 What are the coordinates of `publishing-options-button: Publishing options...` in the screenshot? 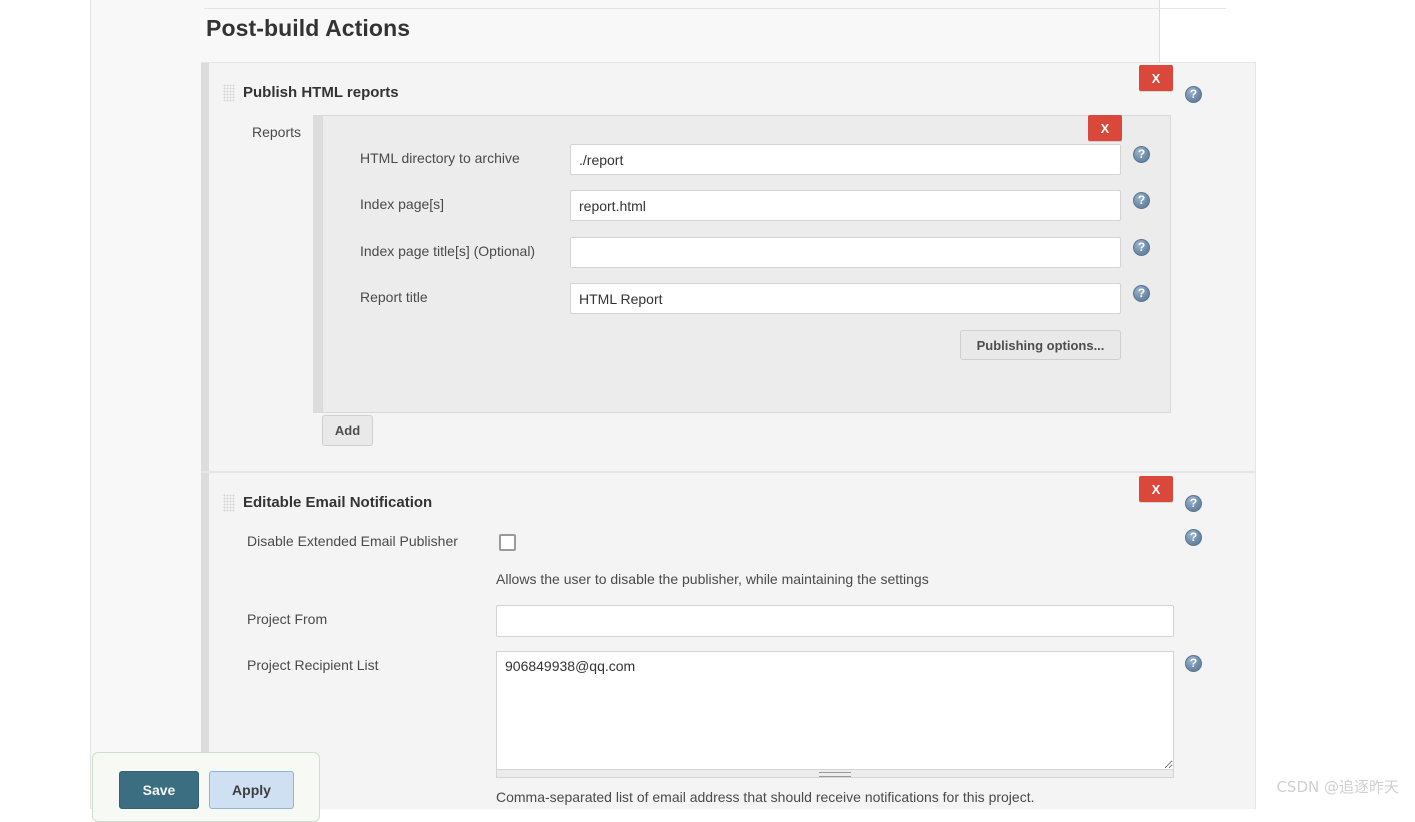 It's located at (1040, 345).